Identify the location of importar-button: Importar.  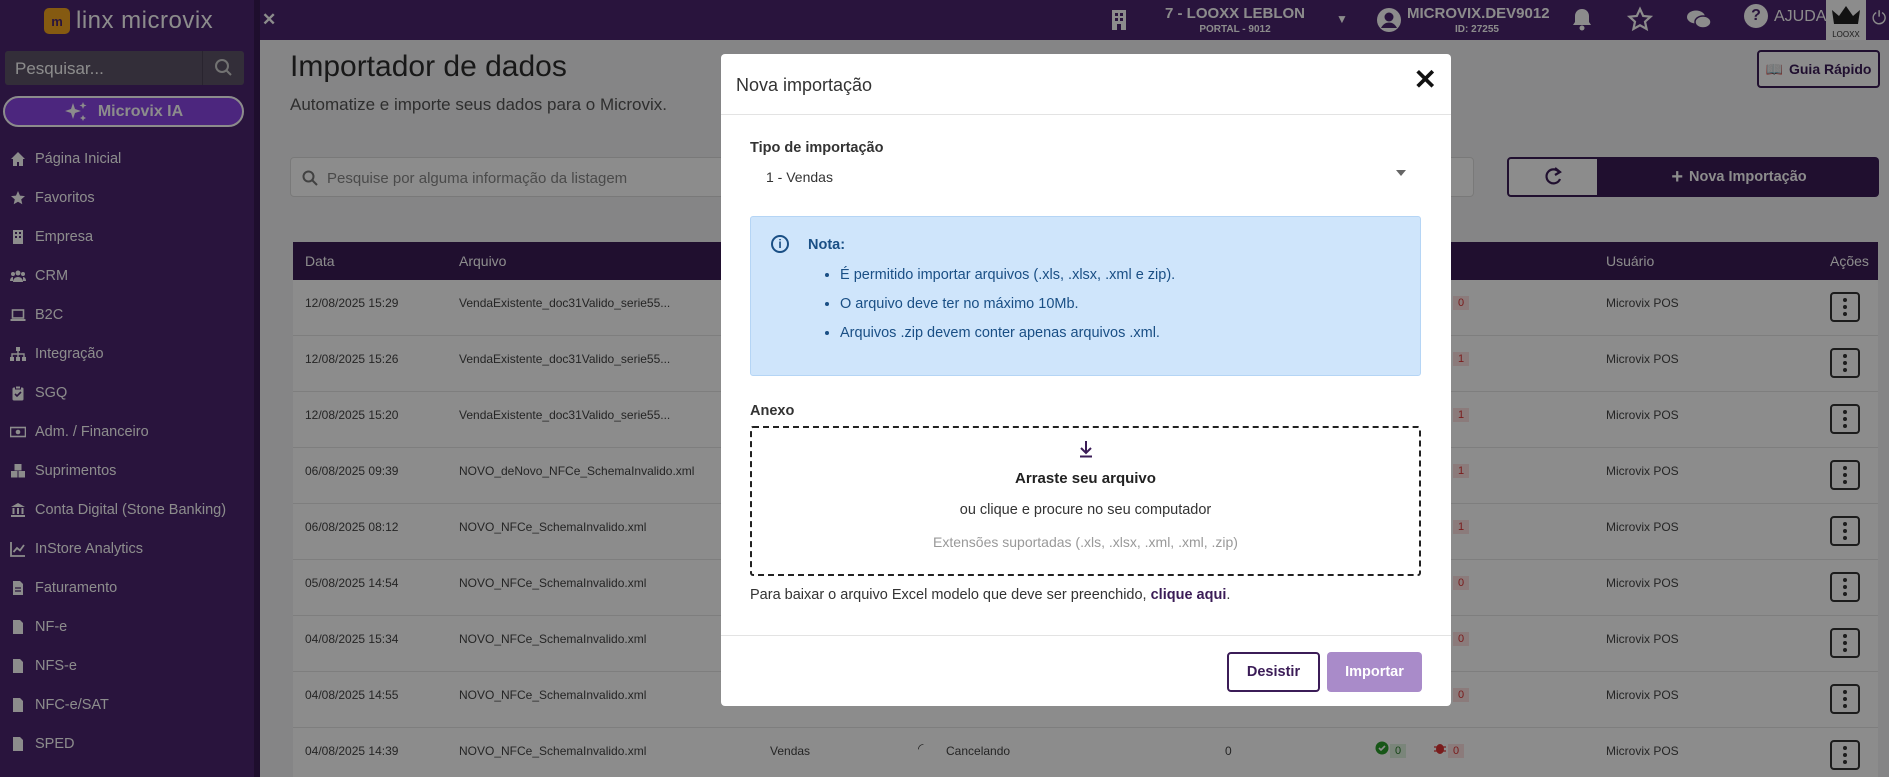
(1374, 672).